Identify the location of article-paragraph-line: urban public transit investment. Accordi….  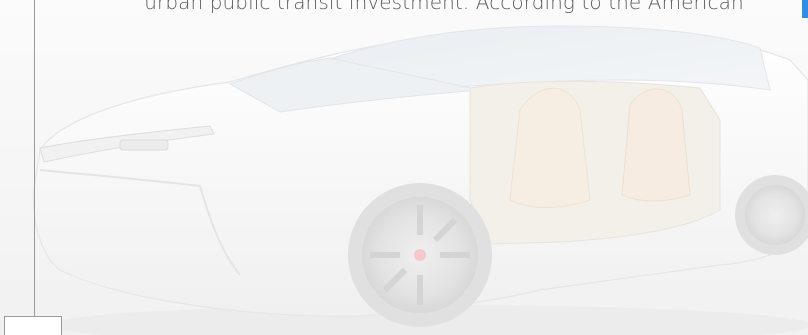
(444, 7).